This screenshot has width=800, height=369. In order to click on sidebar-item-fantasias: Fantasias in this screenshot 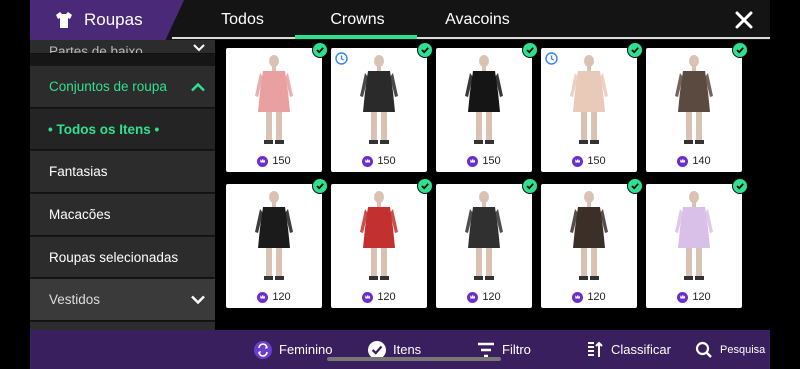, I will do `click(122, 172)`.